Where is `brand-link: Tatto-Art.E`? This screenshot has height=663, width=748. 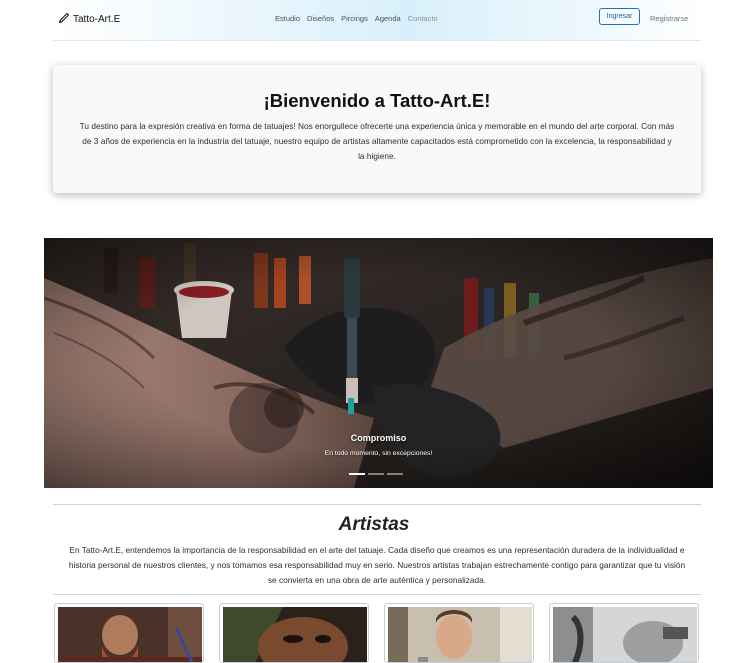
brand-link: Tatto-Art.E is located at coordinates (89, 19).